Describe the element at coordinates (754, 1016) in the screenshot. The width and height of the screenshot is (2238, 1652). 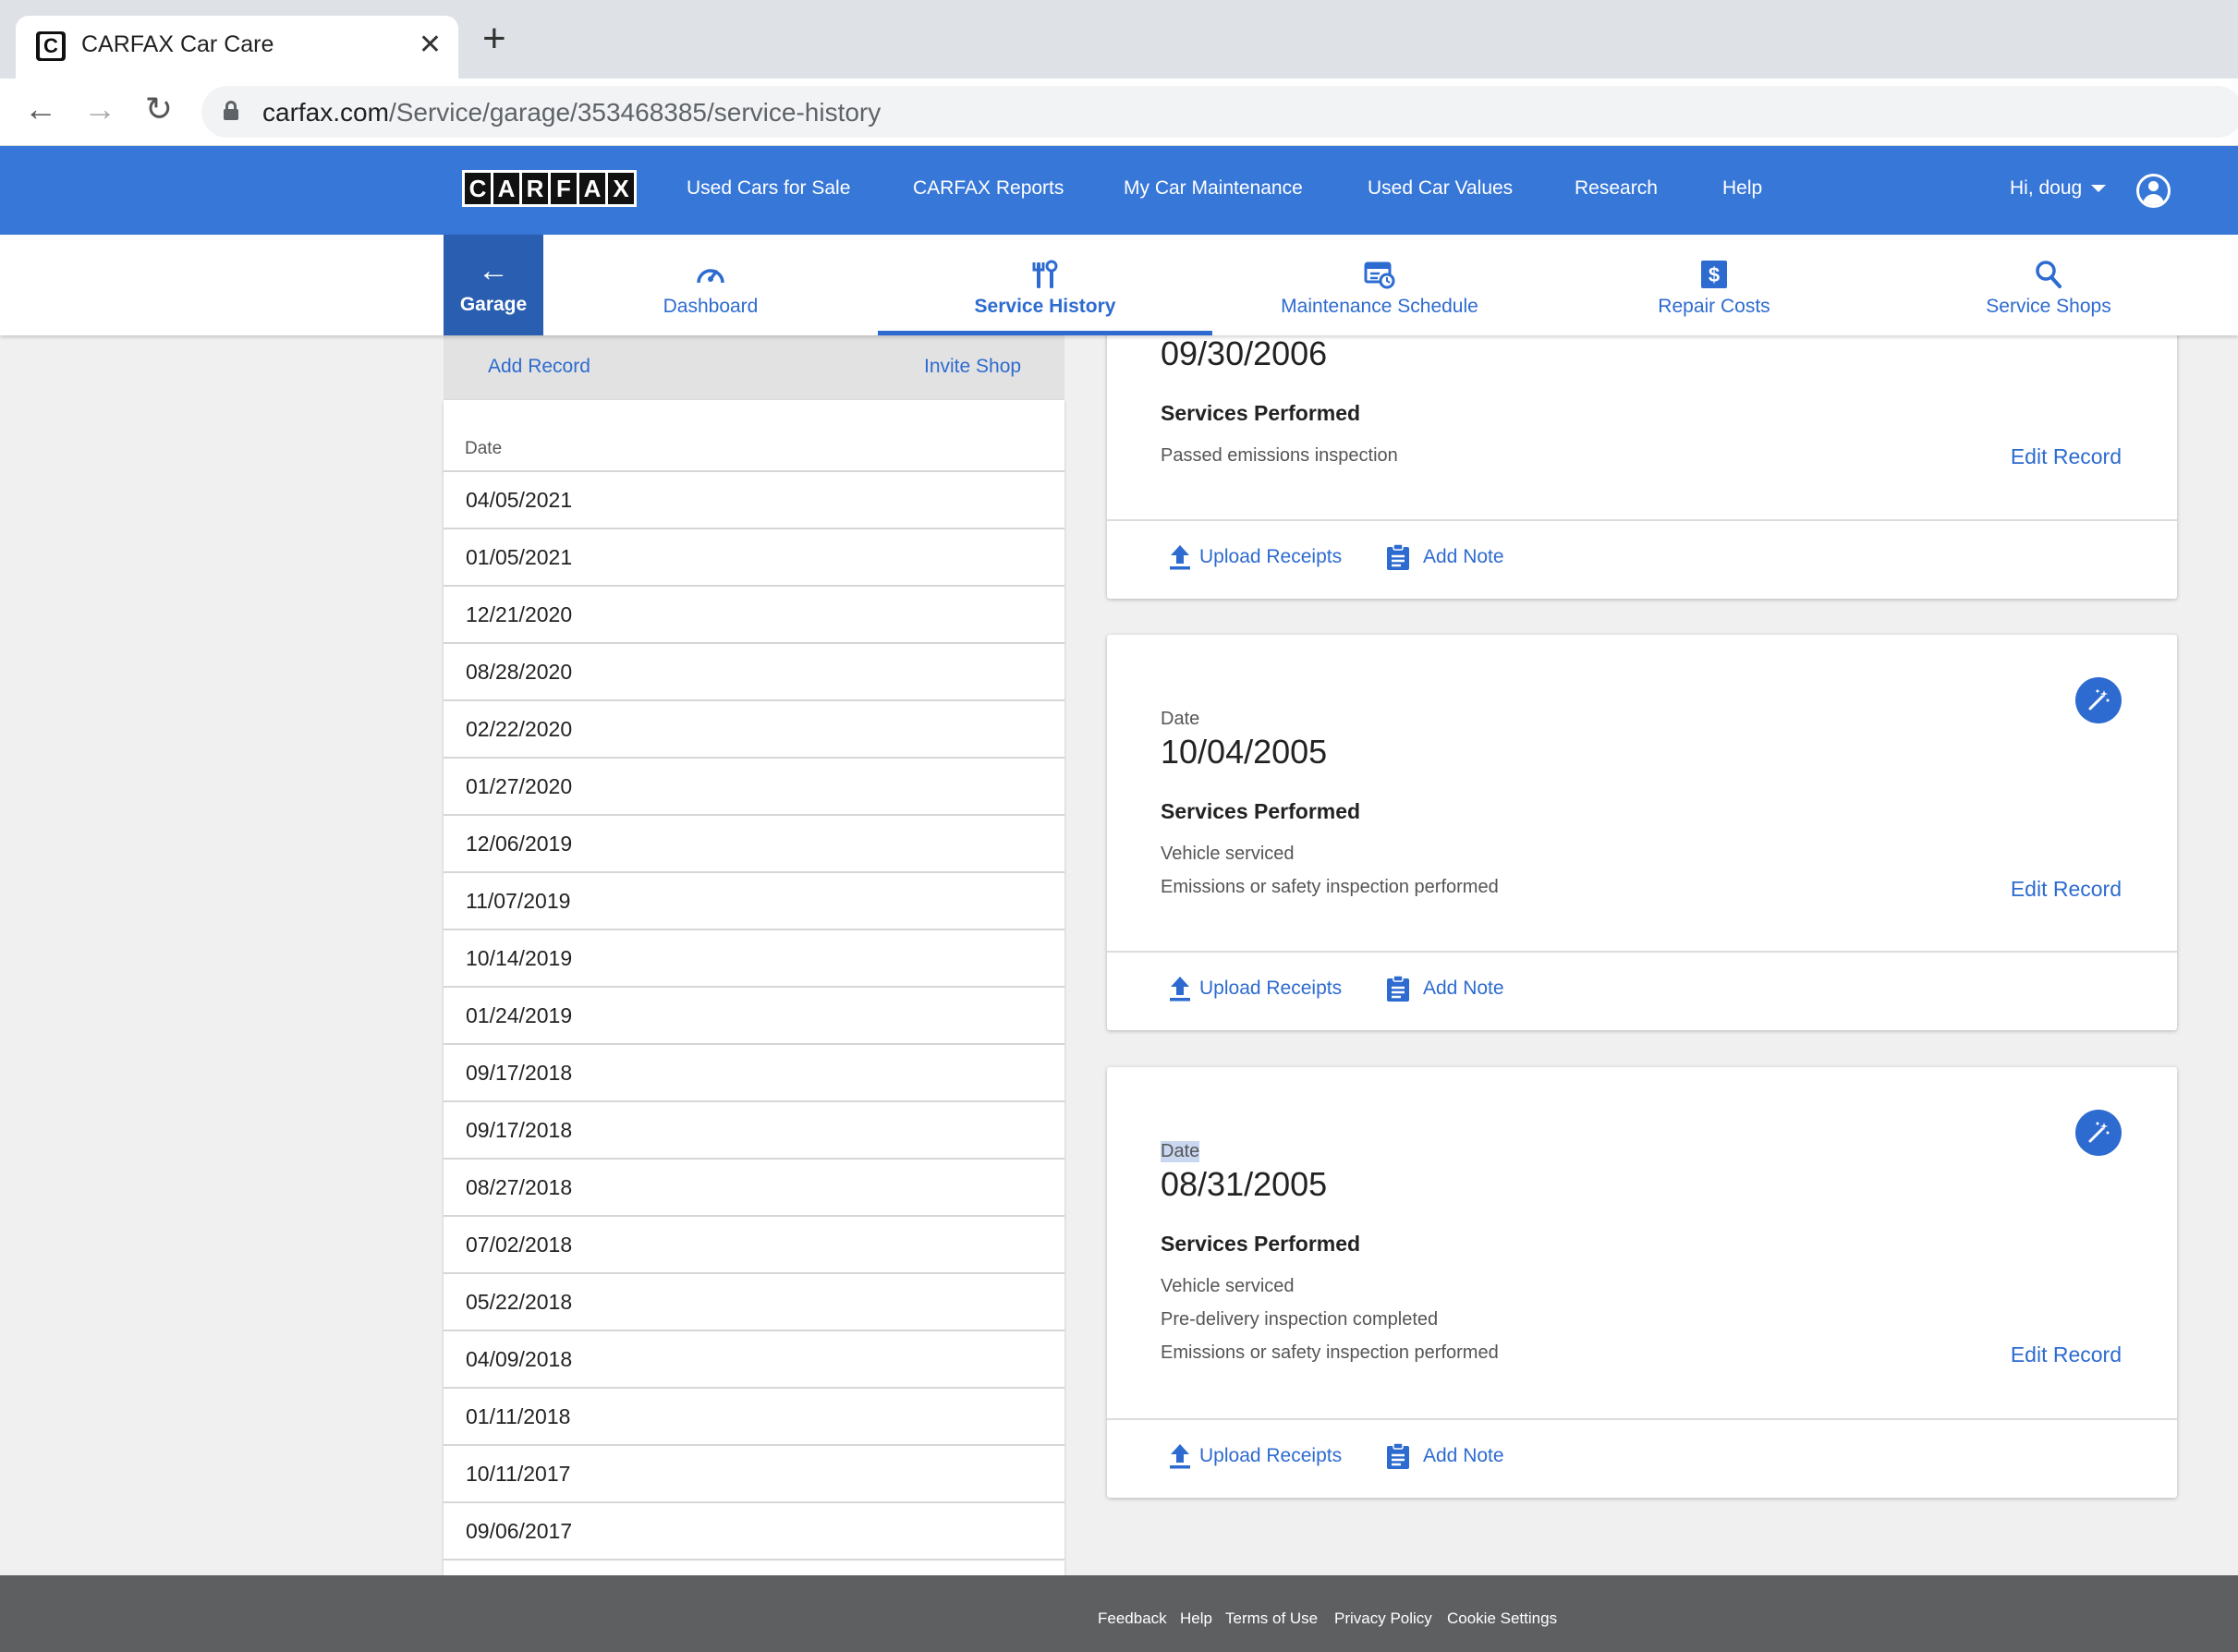
I see `date-list-item: 01/24/2019` at that location.